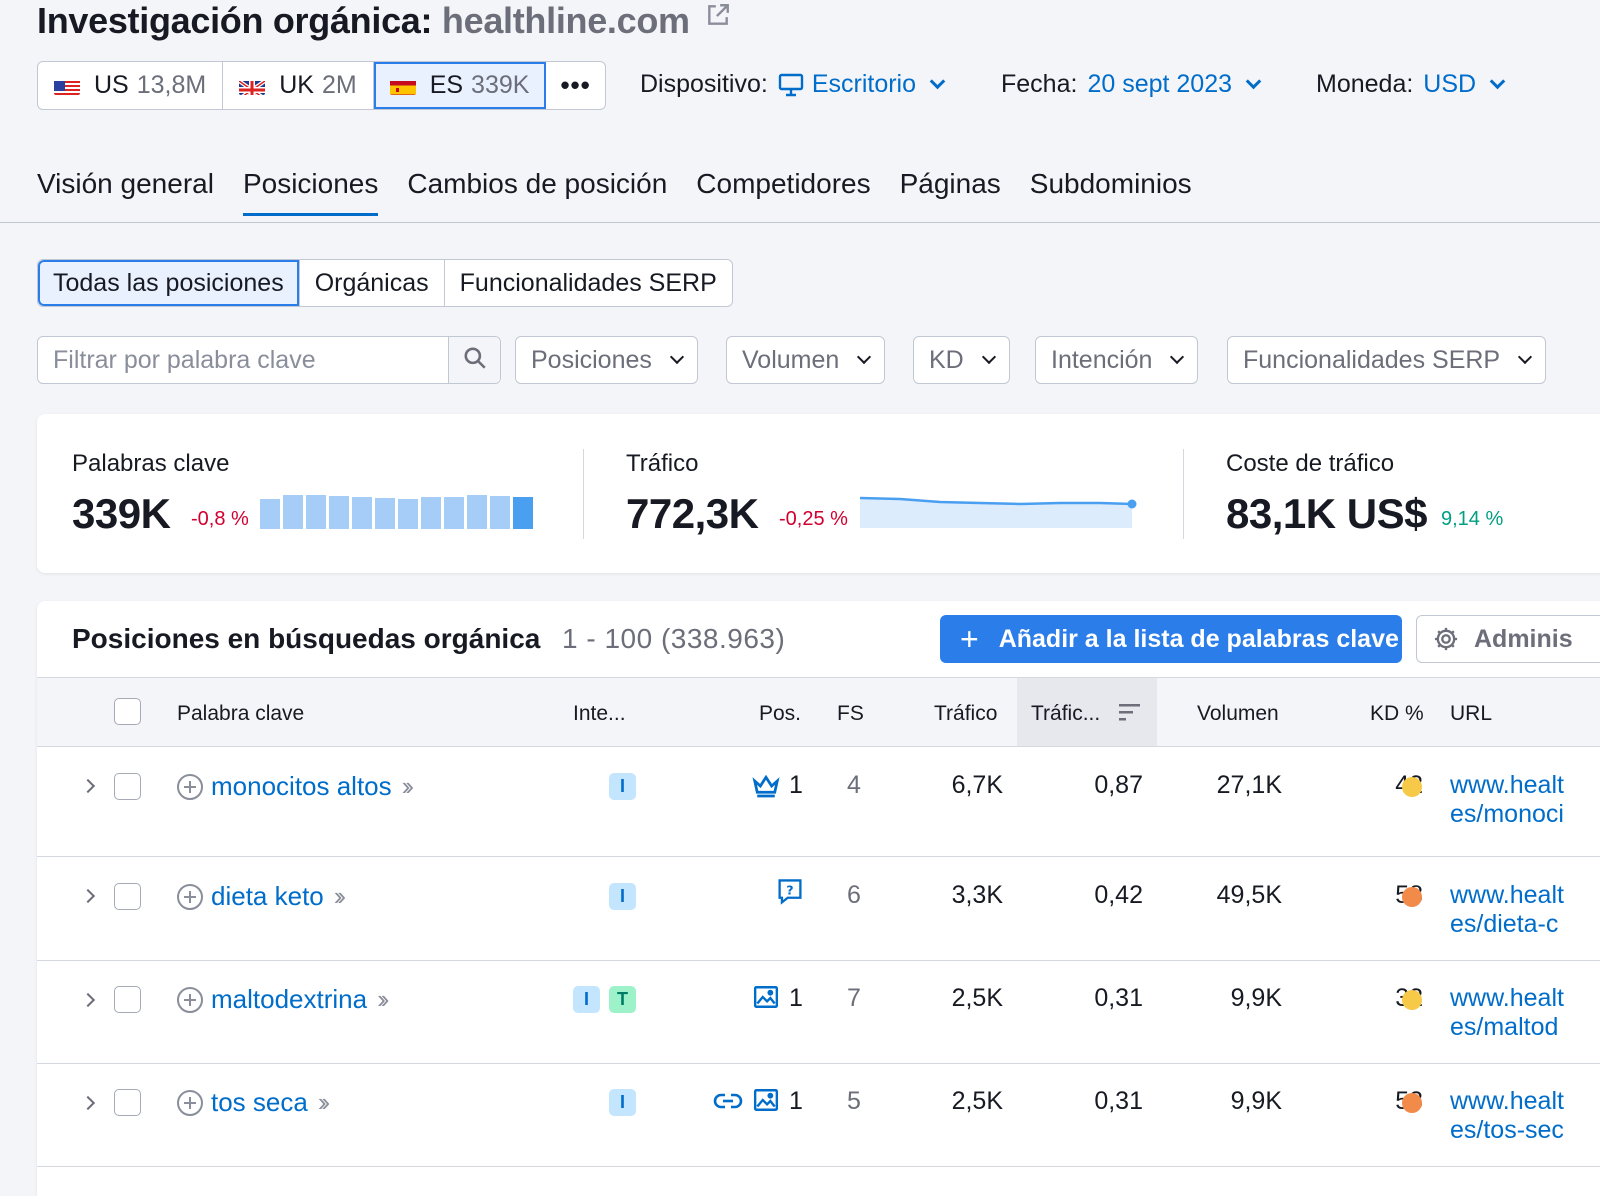  I want to click on segment-serp-features: Funcionalidades SERP, so click(588, 283).